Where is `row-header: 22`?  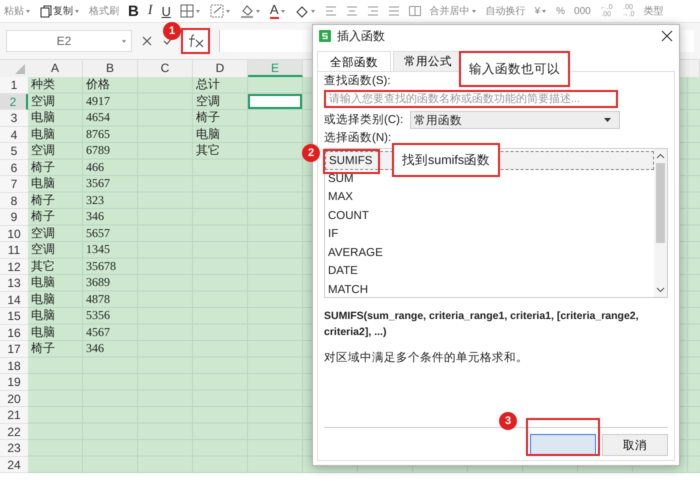
row-header: 22 is located at coordinates (14, 432).